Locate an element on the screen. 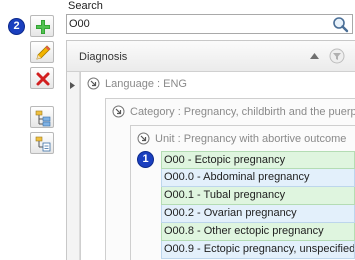 The image size is (355, 260). step-badge-1: 1 is located at coordinates (145, 159).